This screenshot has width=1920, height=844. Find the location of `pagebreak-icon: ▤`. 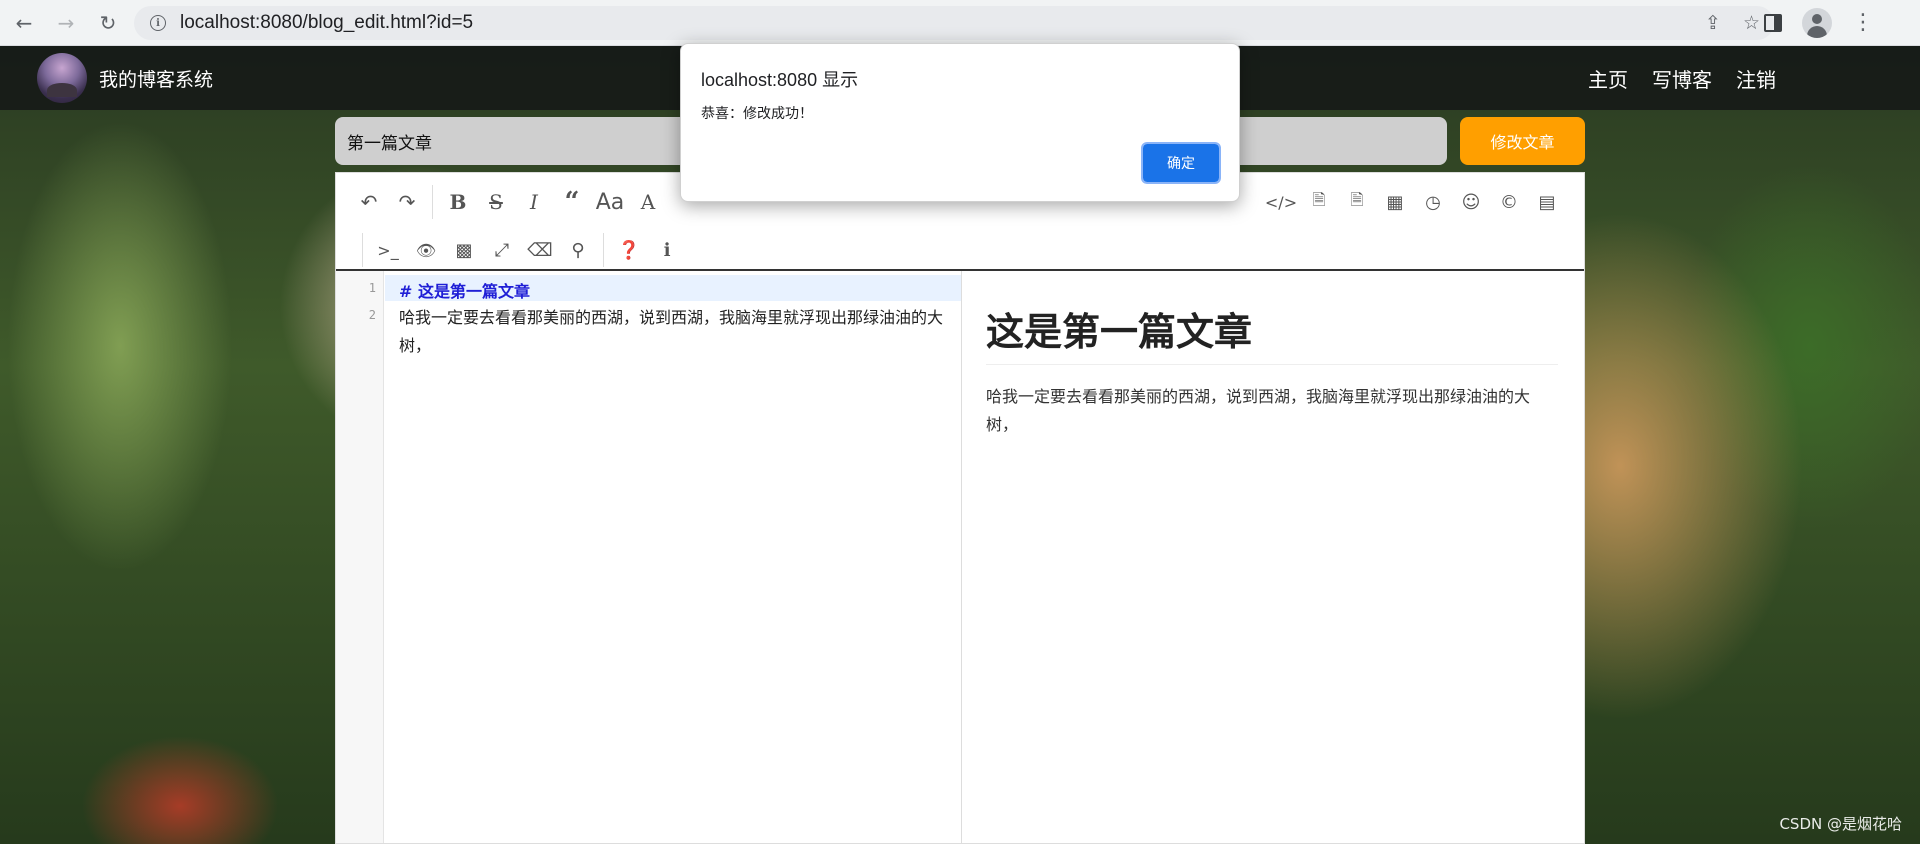

pagebreak-icon: ▤ is located at coordinates (1547, 202).